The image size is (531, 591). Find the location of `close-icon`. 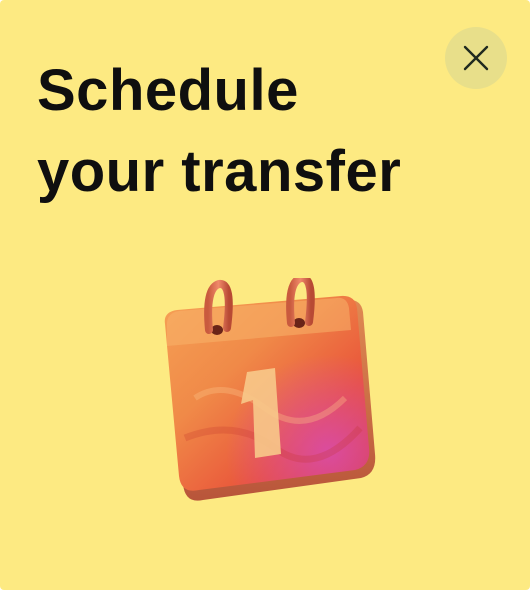

close-icon is located at coordinates (476, 58).